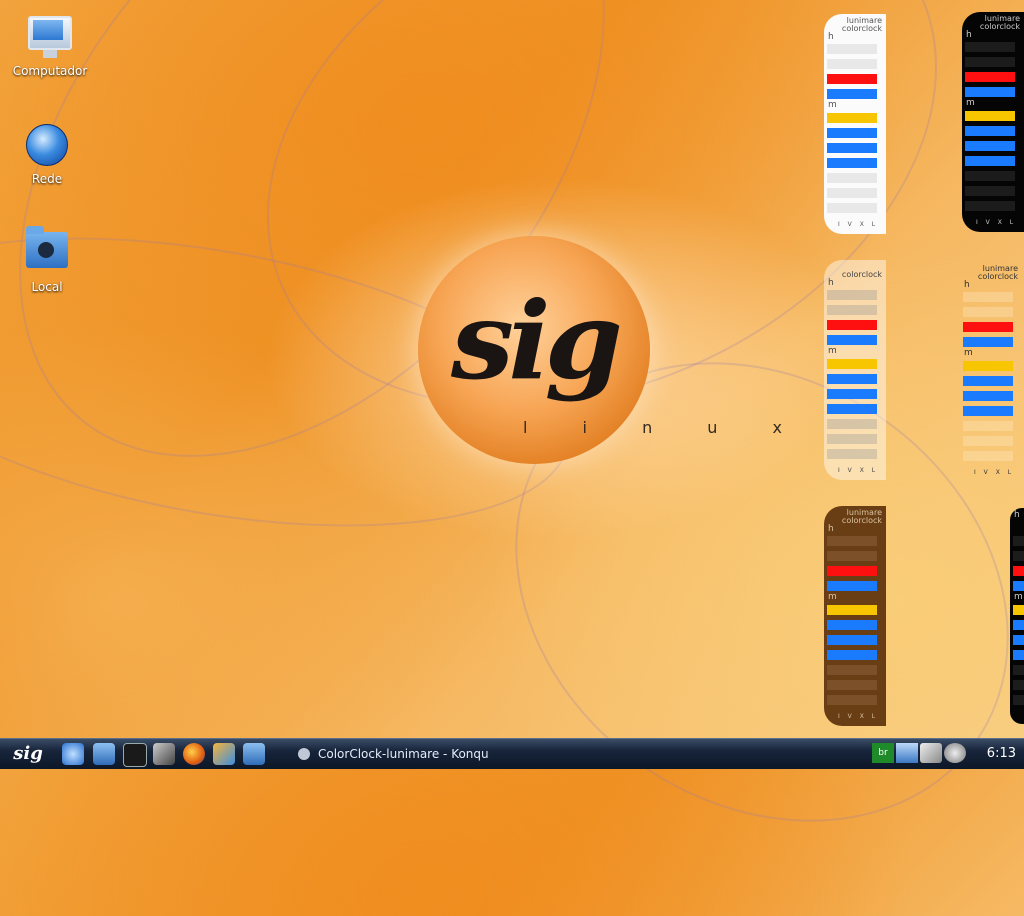  What do you see at coordinates (955, 753) in the screenshot?
I see `power-icon` at bounding box center [955, 753].